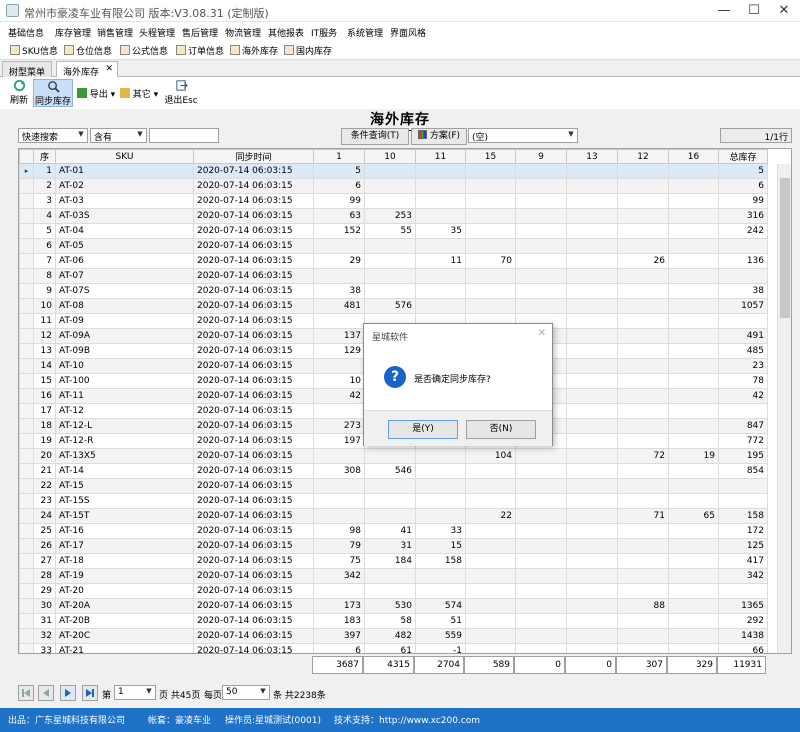  Describe the element at coordinates (19, 93) in the screenshot. I see `refresh-button: 刷新` at that location.